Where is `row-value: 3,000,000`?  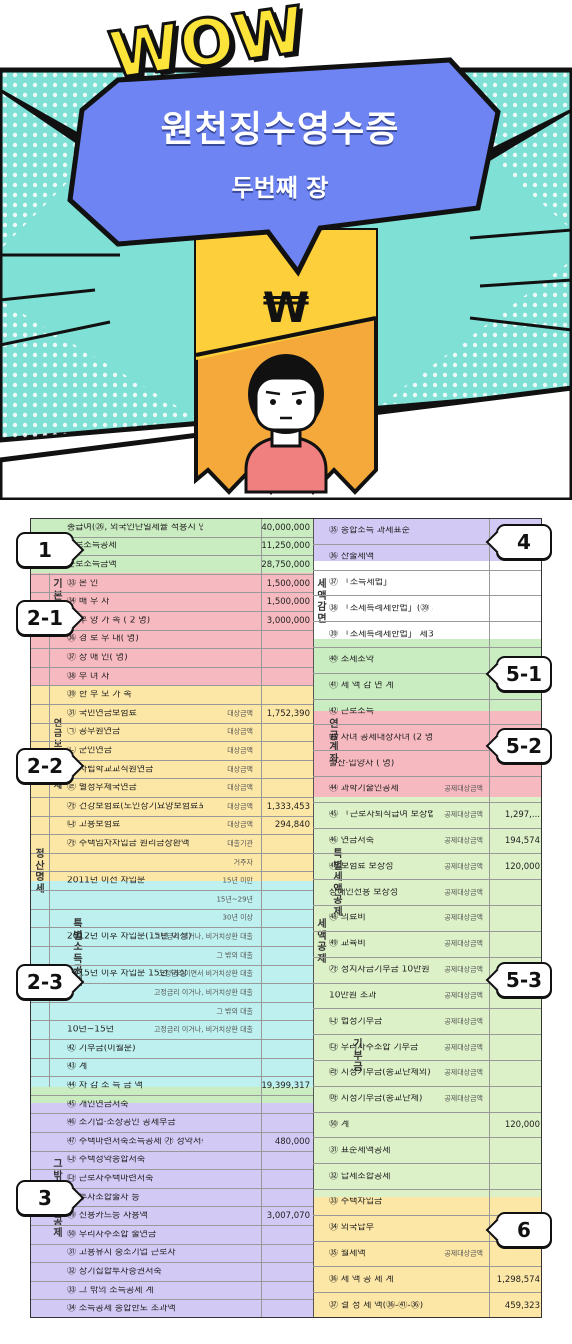 row-value: 3,000,000 is located at coordinates (288, 620).